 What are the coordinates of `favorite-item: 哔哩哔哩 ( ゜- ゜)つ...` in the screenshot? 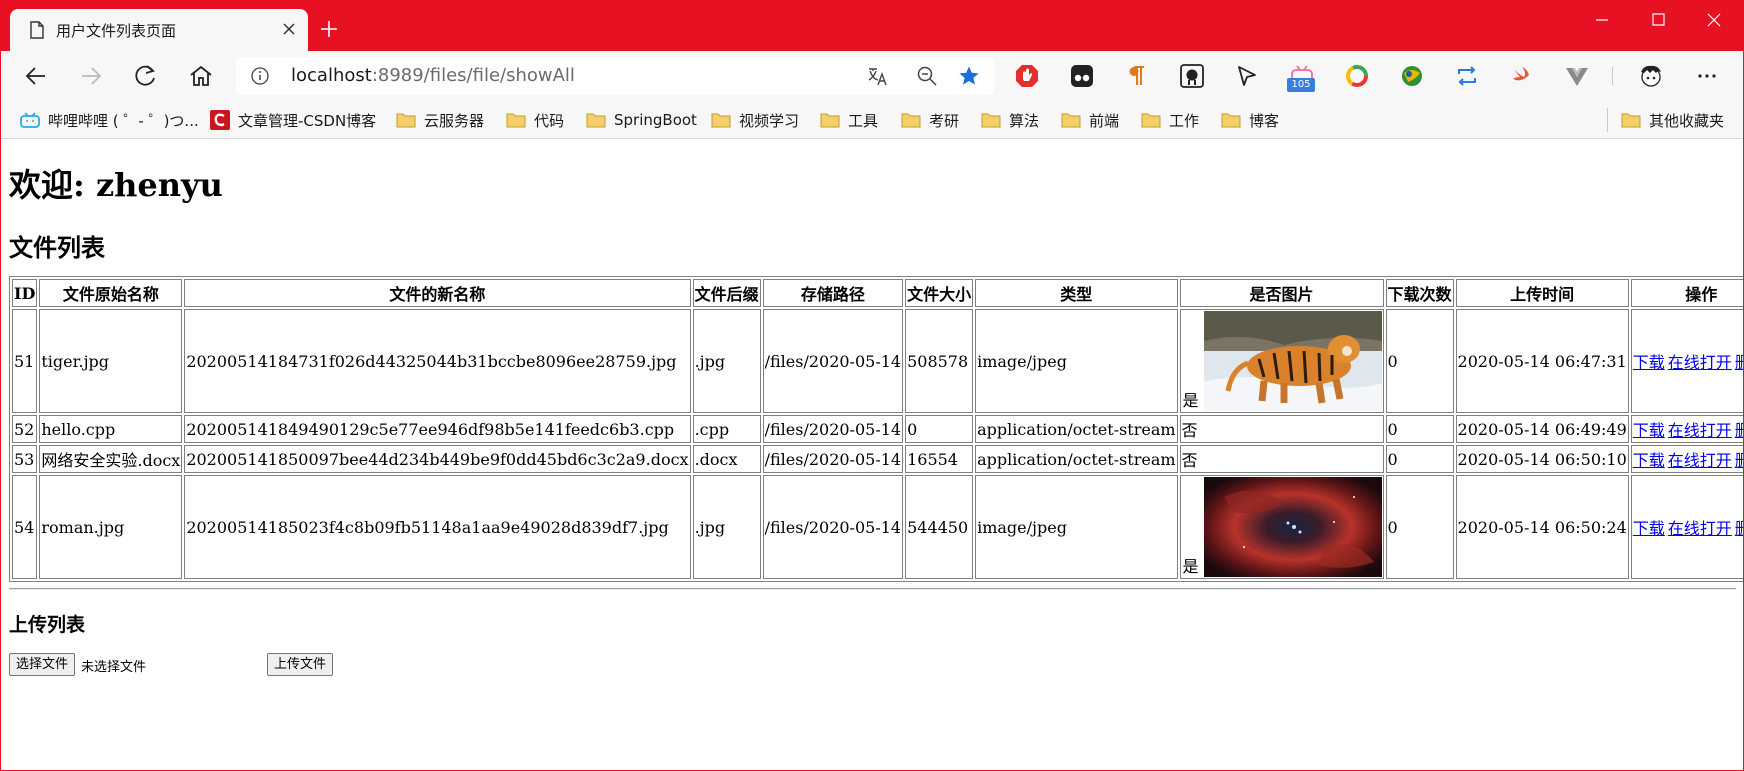 It's located at (109, 120).